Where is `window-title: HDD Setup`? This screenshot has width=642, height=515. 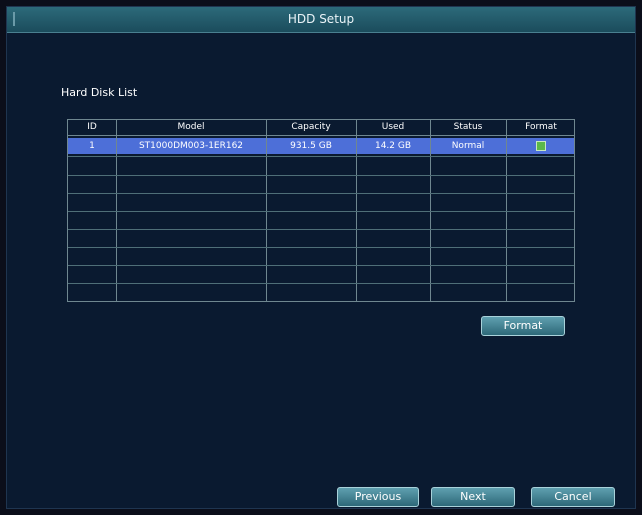
window-title: HDD Setup is located at coordinates (321, 19).